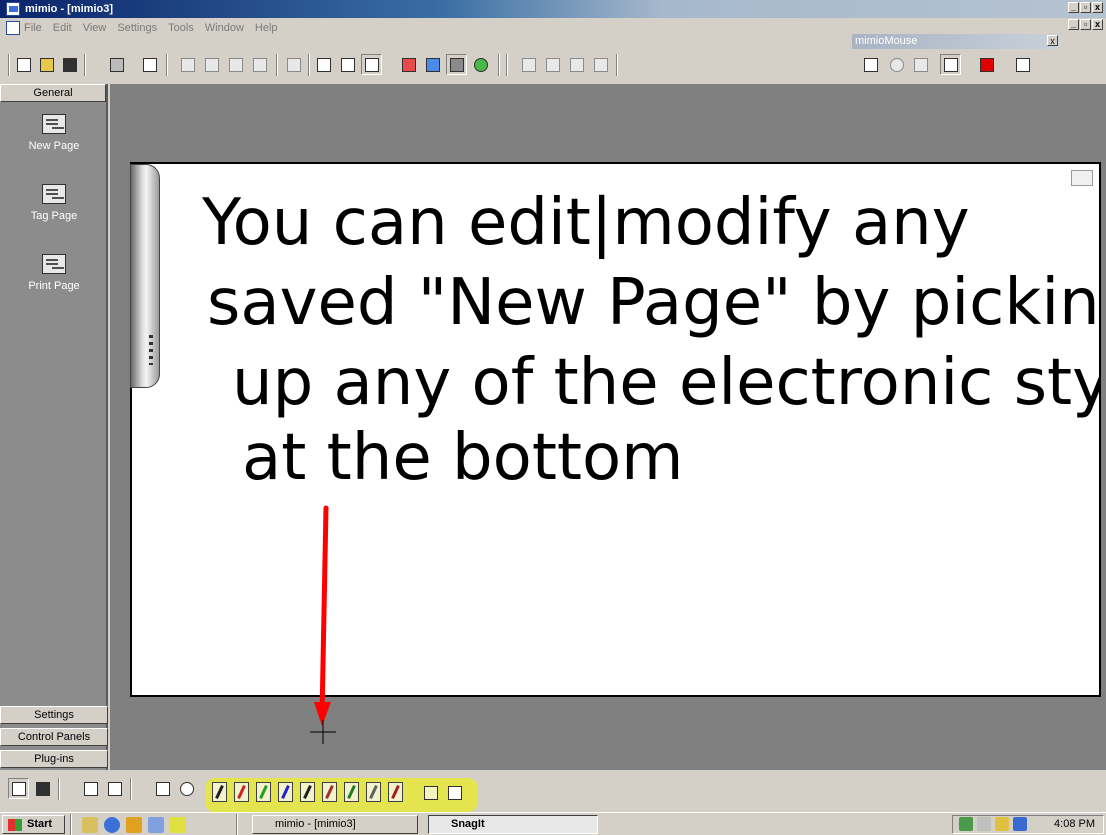 Image resolution: width=1106 pixels, height=835 pixels. What do you see at coordinates (430, 792) in the screenshot?
I see `highlighter-icon` at bounding box center [430, 792].